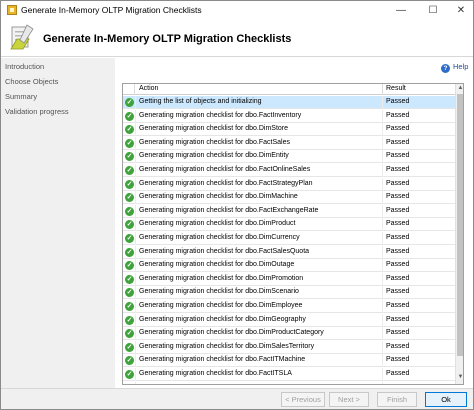 The image size is (474, 410). What do you see at coordinates (24, 66) in the screenshot?
I see `nav-item-introduction: Introduction` at bounding box center [24, 66].